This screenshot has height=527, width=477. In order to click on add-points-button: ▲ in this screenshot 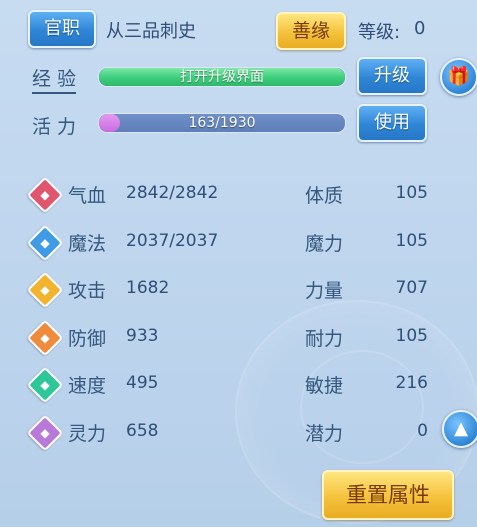, I will do `click(459, 429)`.